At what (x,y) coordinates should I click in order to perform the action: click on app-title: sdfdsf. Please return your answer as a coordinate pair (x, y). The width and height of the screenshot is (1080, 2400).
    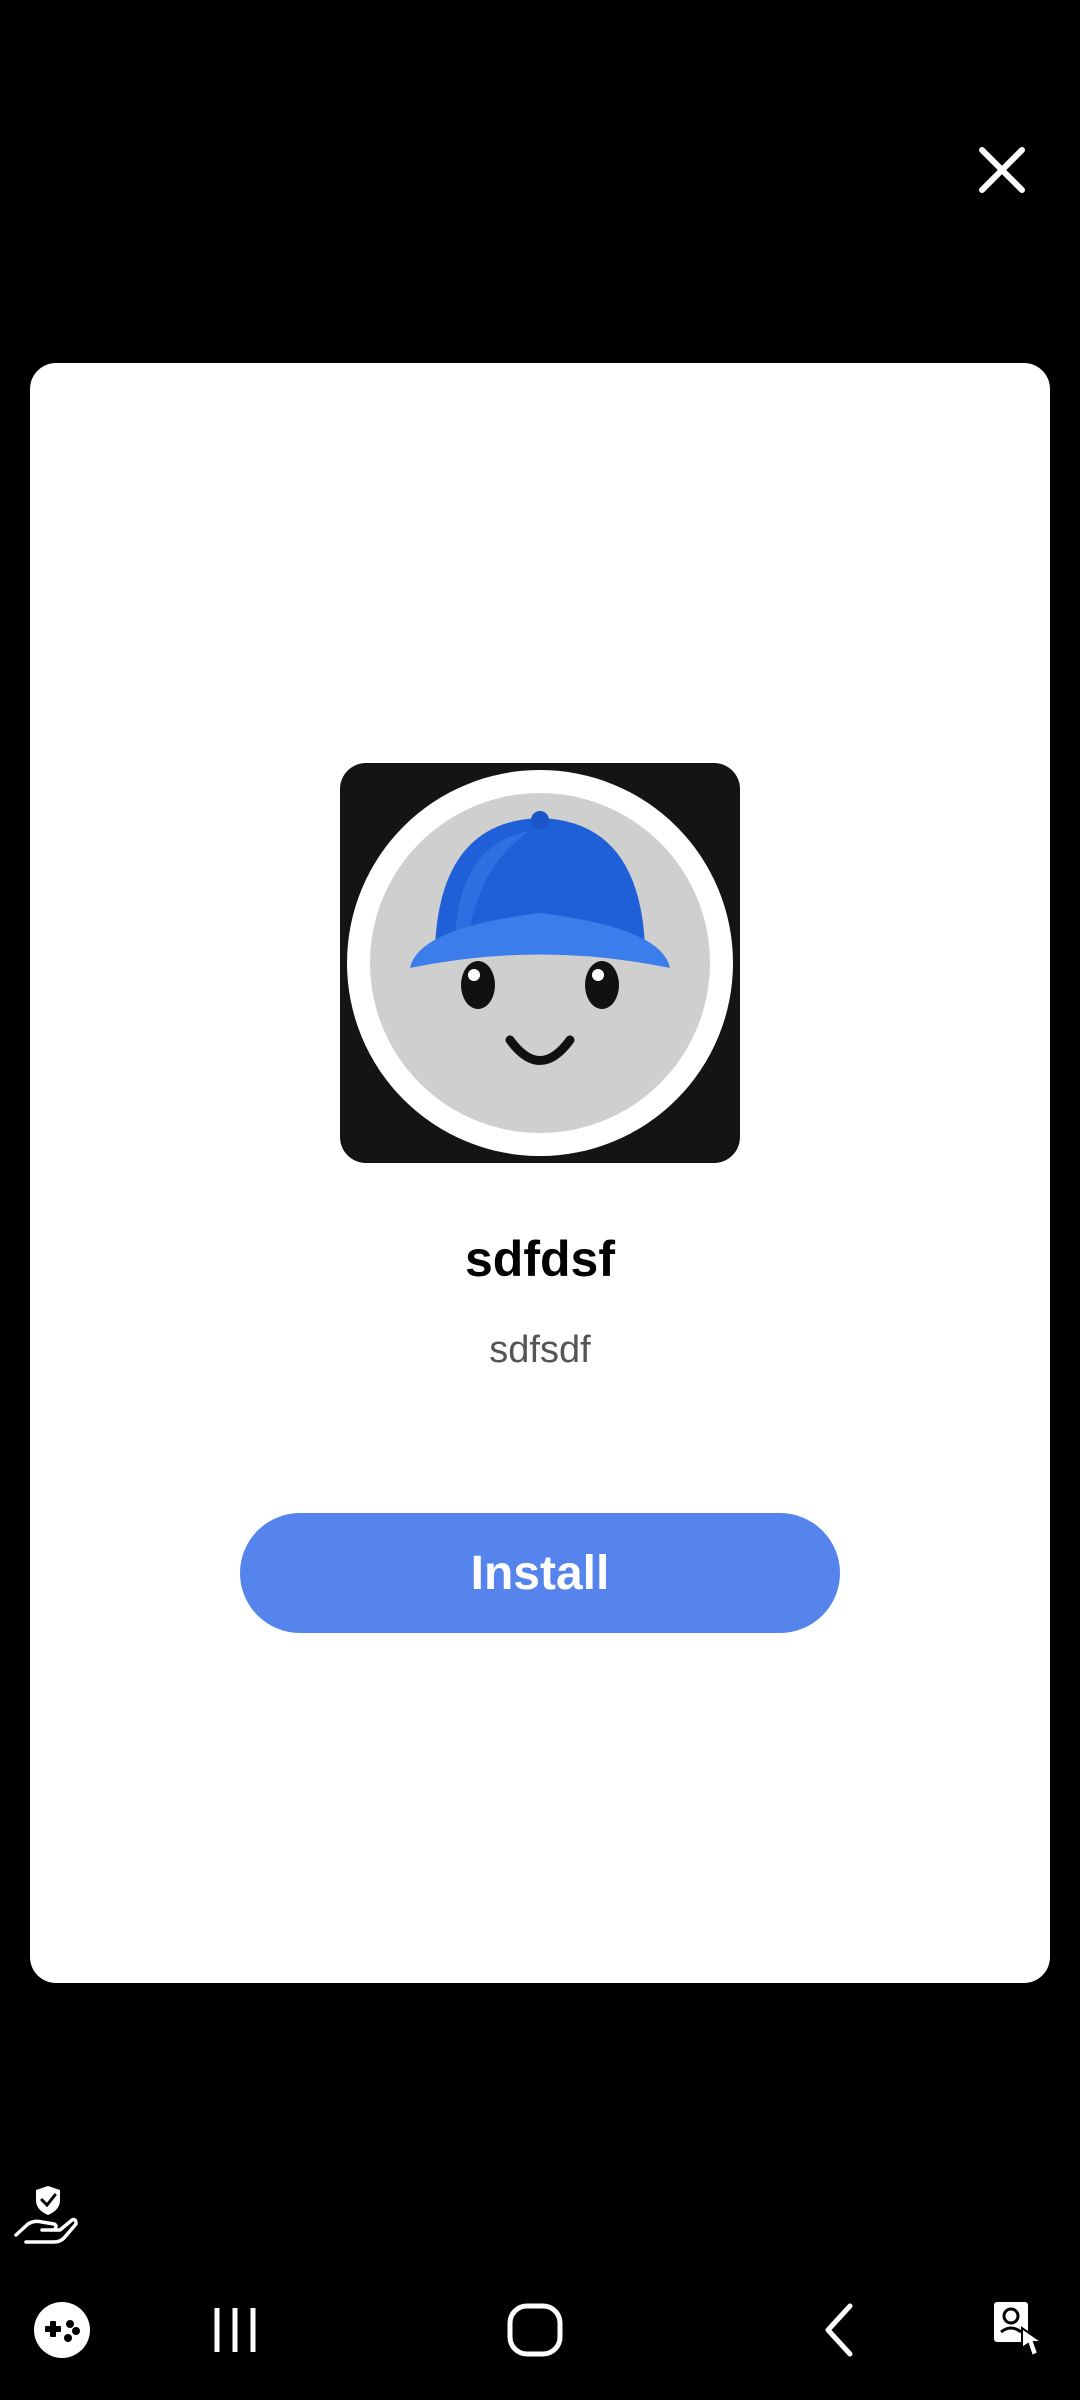
    Looking at the image, I should click on (540, 1259).